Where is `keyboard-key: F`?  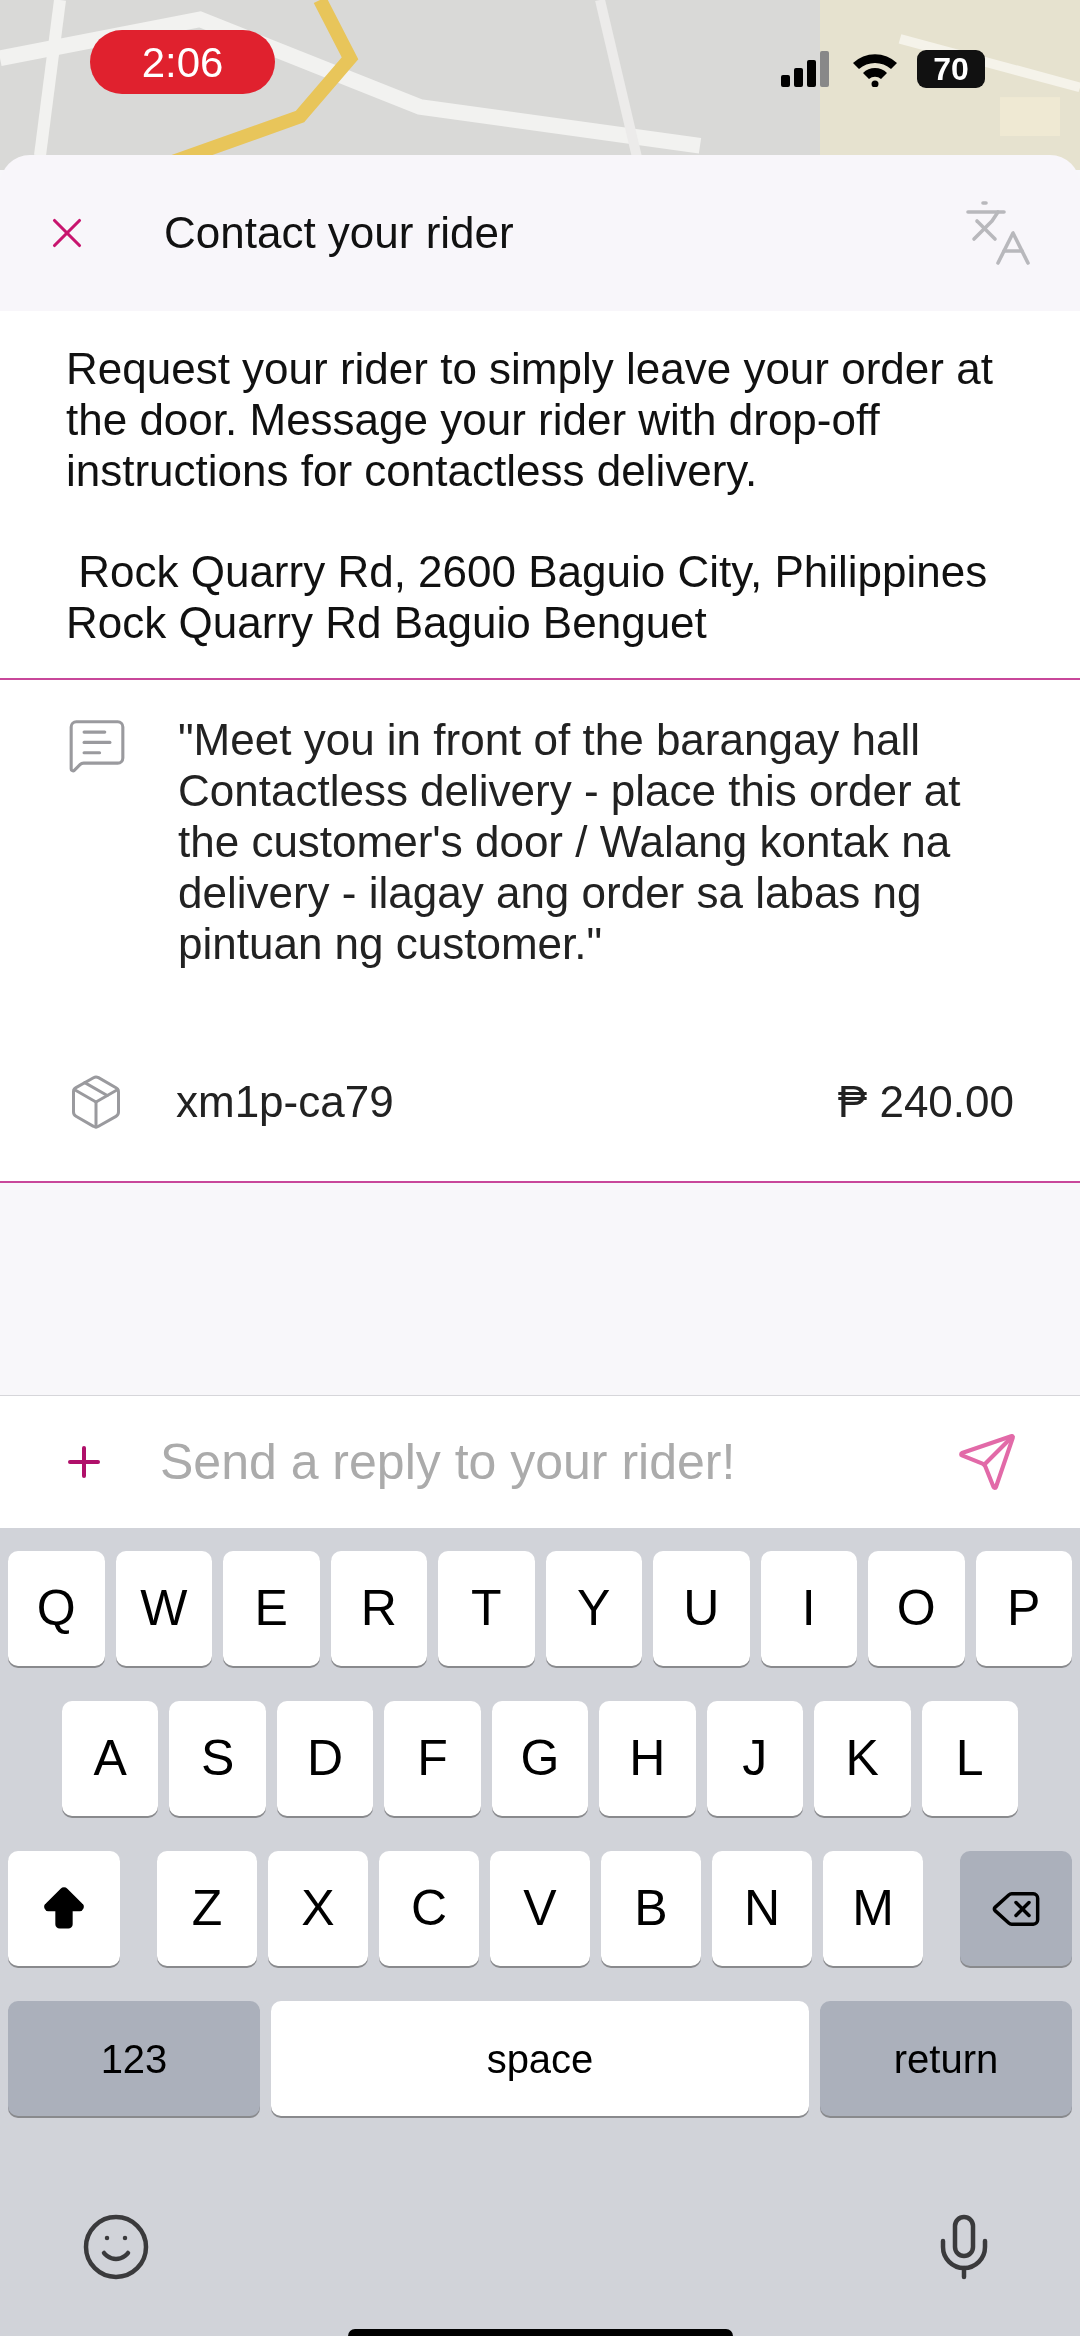 keyboard-key: F is located at coordinates (432, 1758).